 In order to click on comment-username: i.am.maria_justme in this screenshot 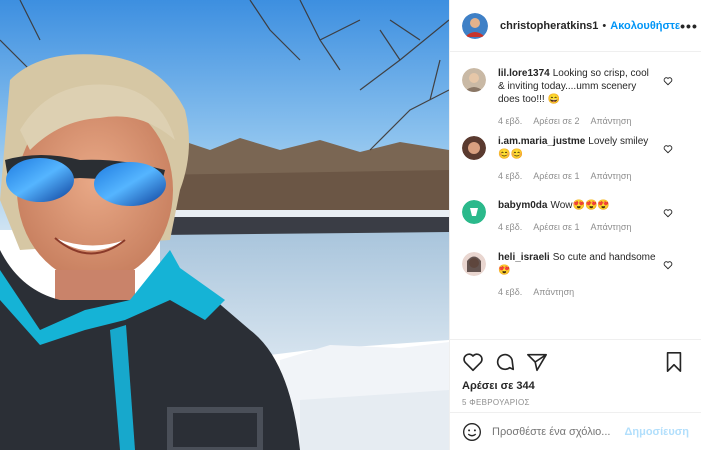, I will do `click(541, 141)`.